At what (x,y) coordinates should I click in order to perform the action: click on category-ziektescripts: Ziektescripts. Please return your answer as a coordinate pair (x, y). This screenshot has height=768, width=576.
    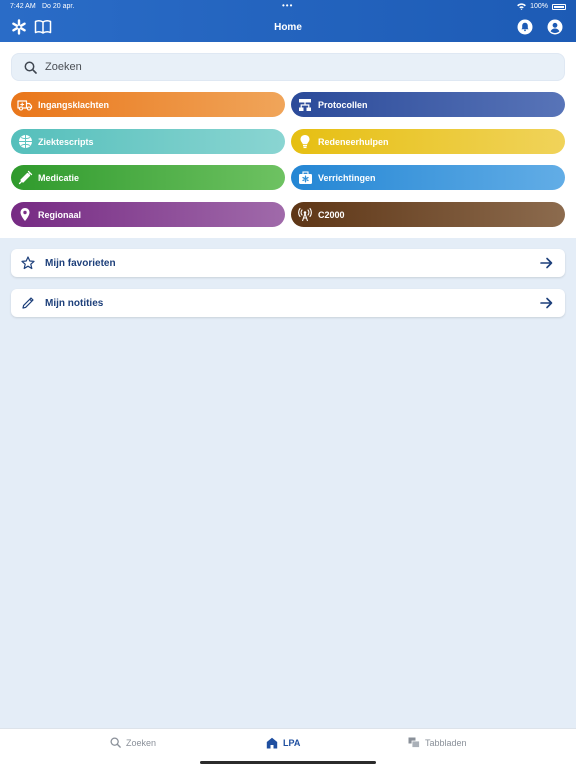
    Looking at the image, I should click on (148, 141).